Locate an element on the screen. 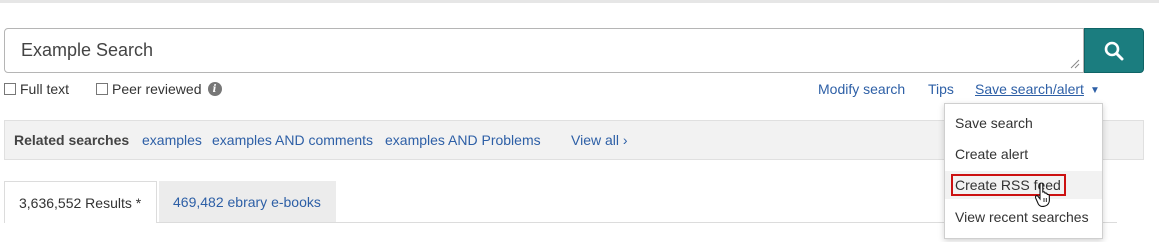 Image resolution: width=1159 pixels, height=242 pixels. top-rule is located at coordinates (579, 1).